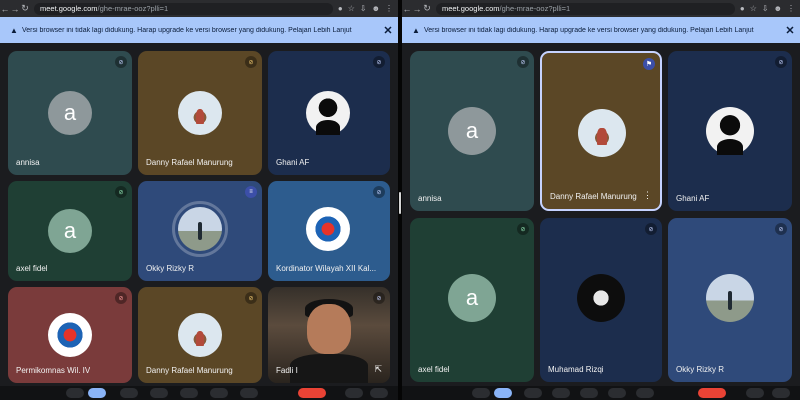 The image size is (800, 400). I want to click on participant-tile: ⊘ Fadli I ⇱, so click(329, 335).